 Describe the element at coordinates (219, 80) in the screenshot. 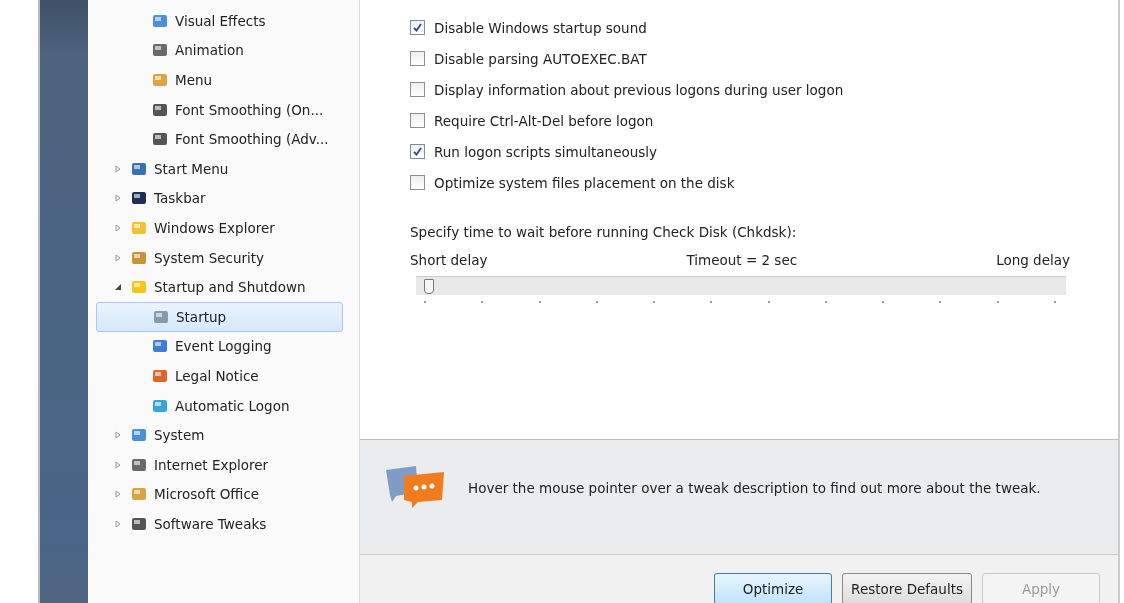

I see `tree-item: Menu` at that location.